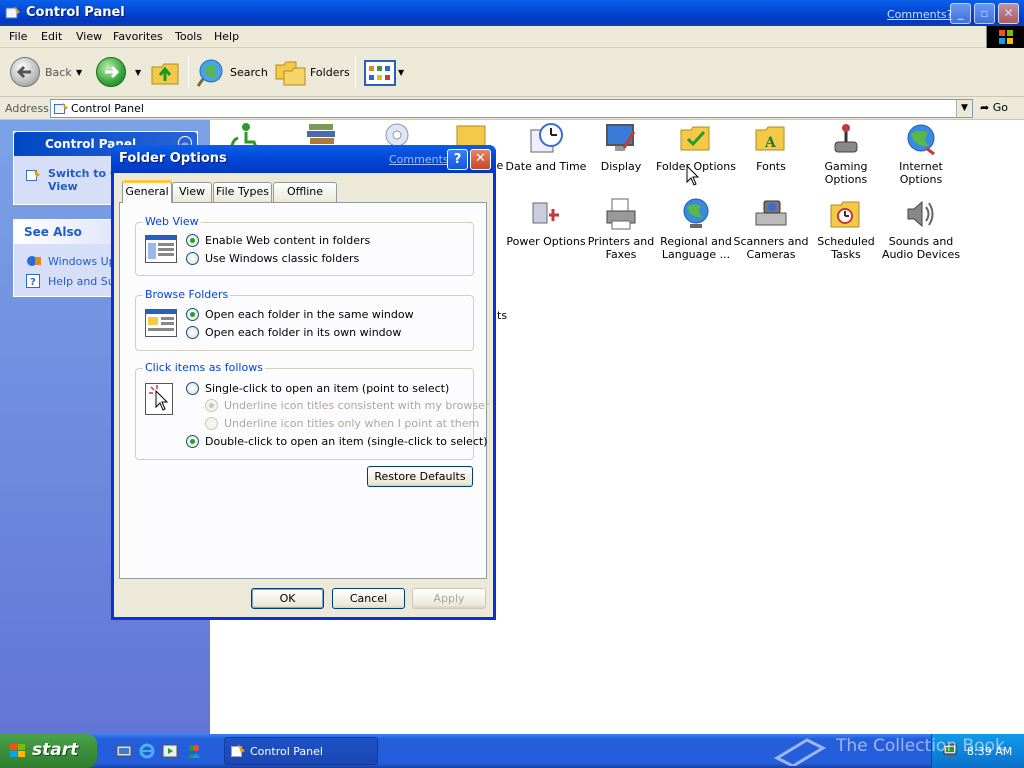 The image size is (1024, 768). Describe the element at coordinates (107, 108) in the screenshot. I see `address-value: Control Panel` at that location.